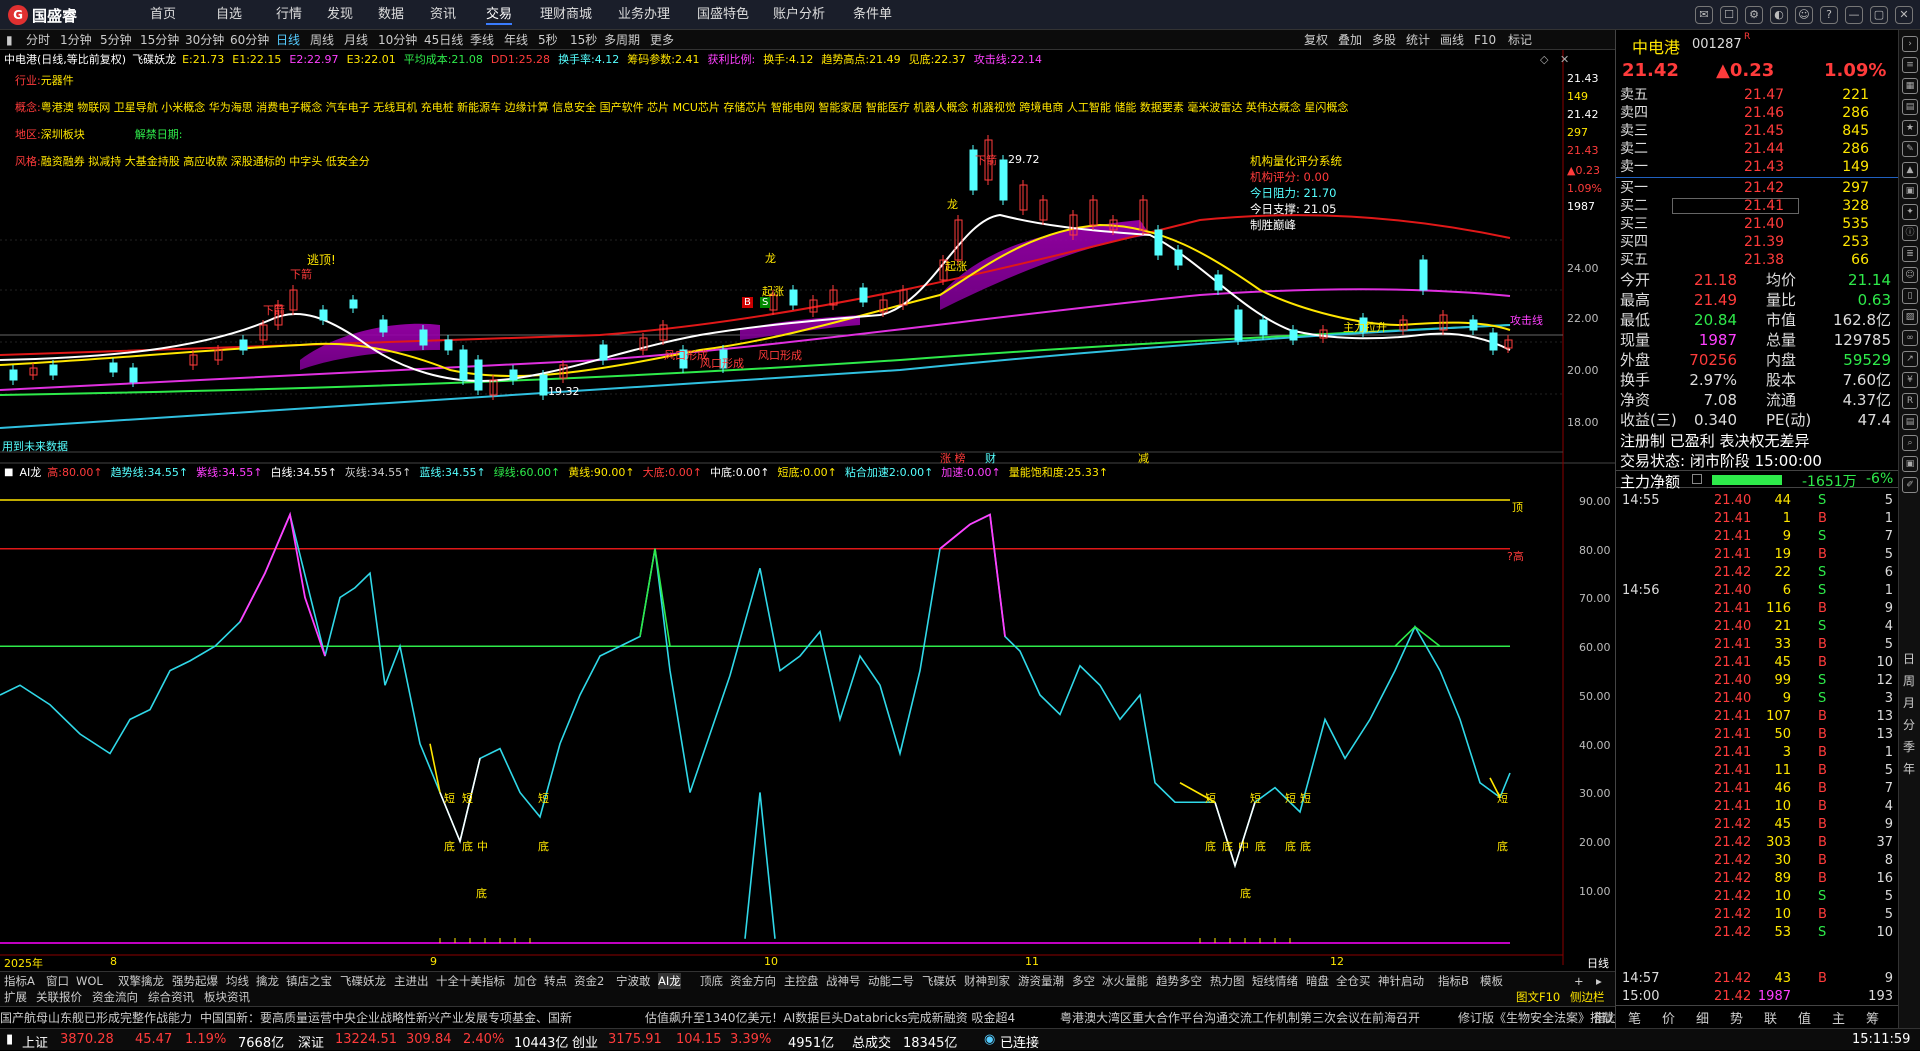 This screenshot has height=1051, width=1920. I want to click on indicator-tab-5: 均线, so click(237, 981).